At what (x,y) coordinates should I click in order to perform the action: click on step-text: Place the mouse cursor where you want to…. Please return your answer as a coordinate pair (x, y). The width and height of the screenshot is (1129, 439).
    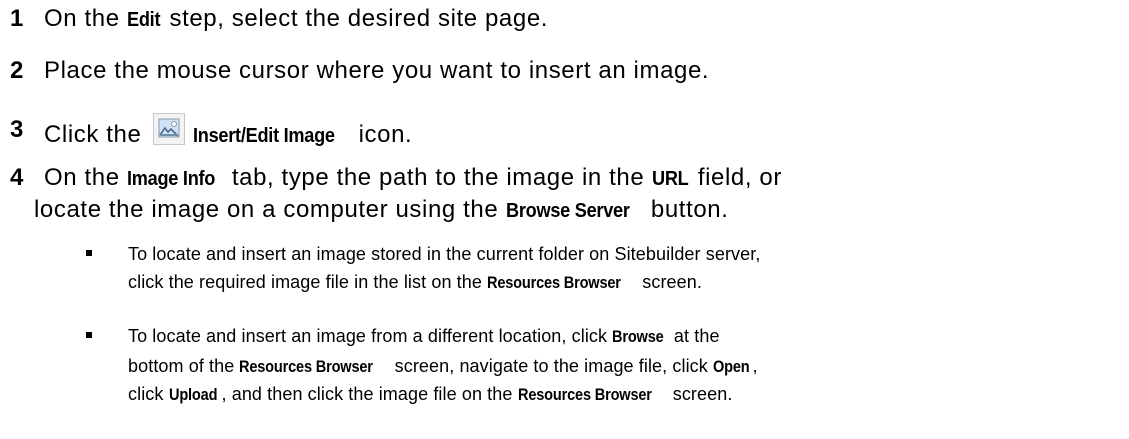
    Looking at the image, I should click on (377, 70).